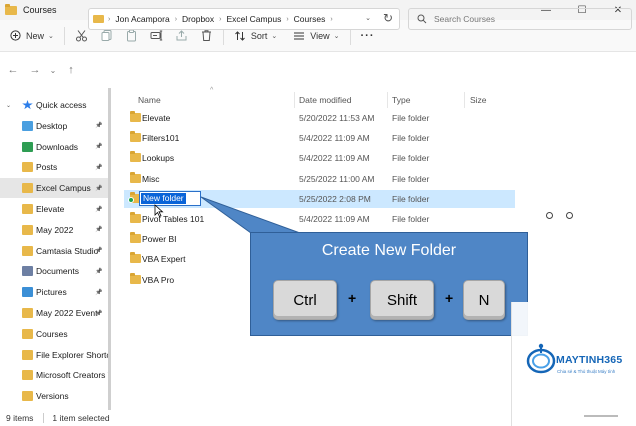 The width and height of the screenshot is (636, 426). What do you see at coordinates (54, 355) in the screenshot?
I see `sidebar-item: File Explorer Shortcu` at bounding box center [54, 355].